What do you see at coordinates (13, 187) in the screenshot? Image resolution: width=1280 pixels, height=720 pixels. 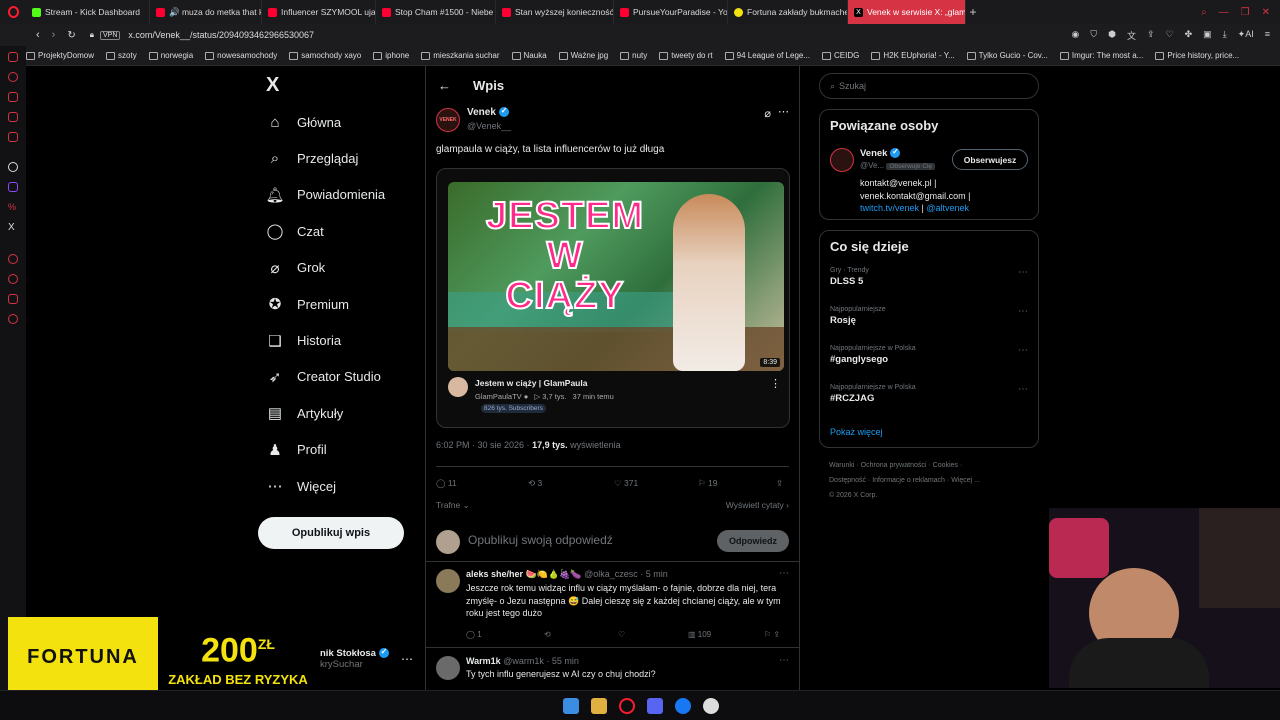 I see `twitch-icon` at bounding box center [13, 187].